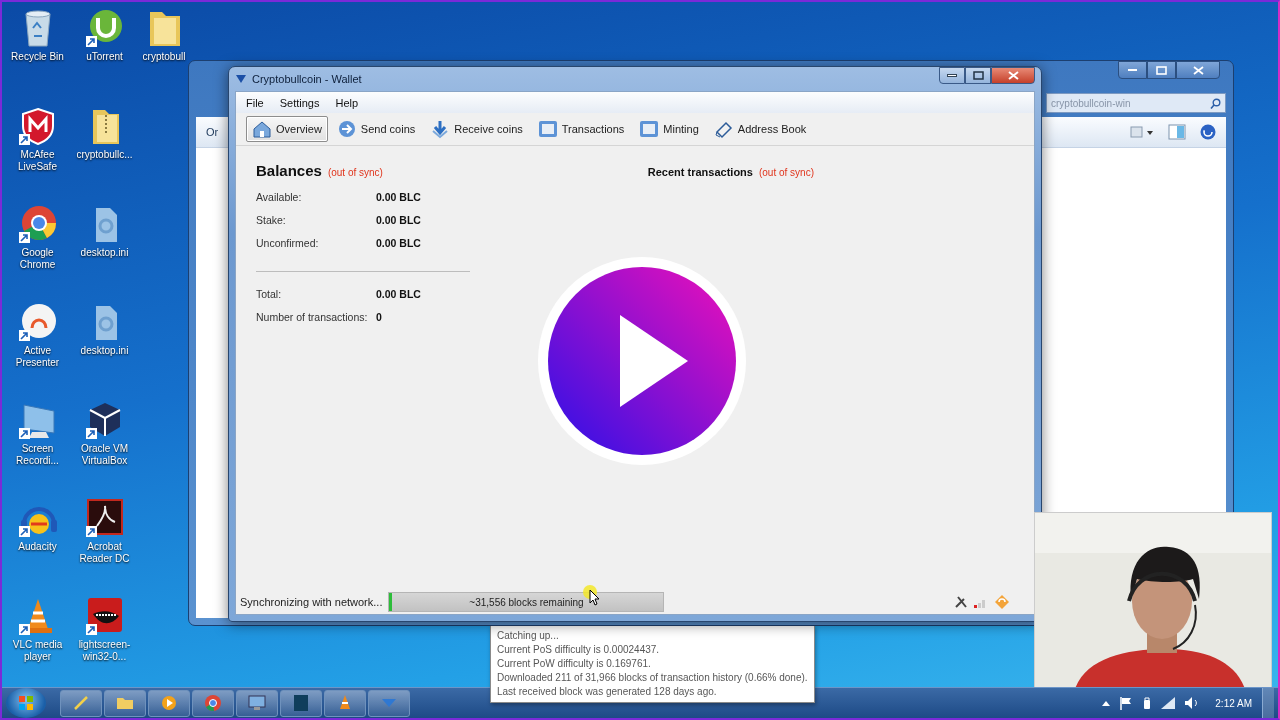 Image resolution: width=1280 pixels, height=720 pixels. Describe the element at coordinates (37, 523) in the screenshot. I see `desktop-shortcut: Audacity` at that location.